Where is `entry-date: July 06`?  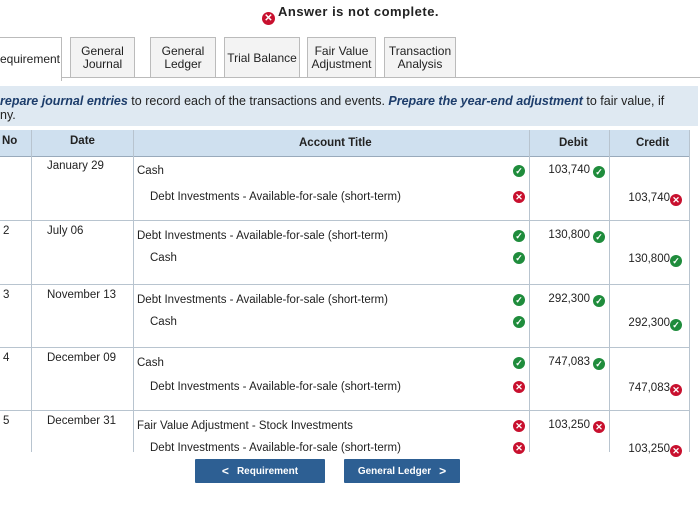 entry-date: July 06 is located at coordinates (65, 231).